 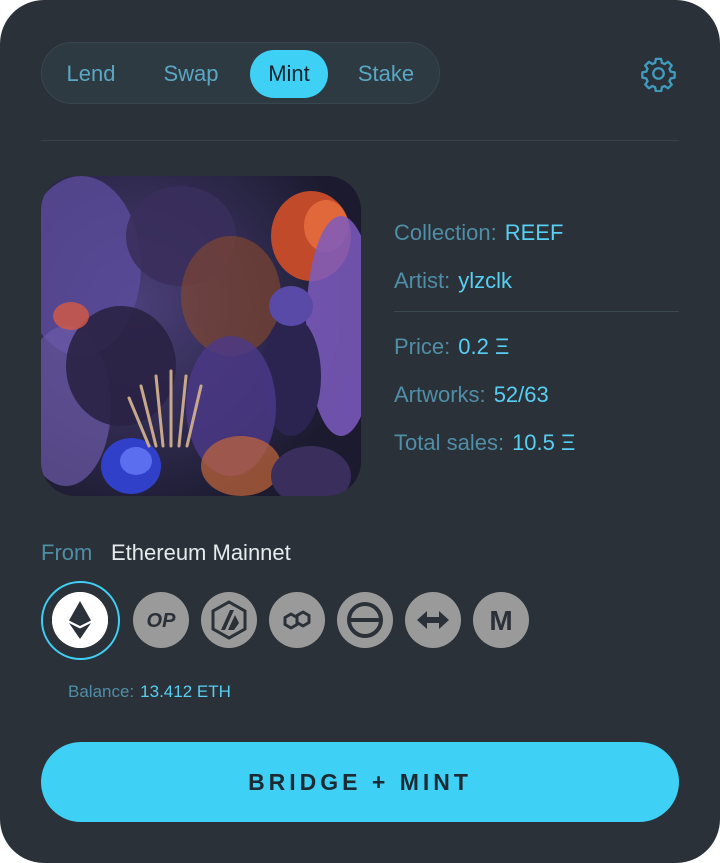 I want to click on price-label: Price:, so click(x=422, y=346).